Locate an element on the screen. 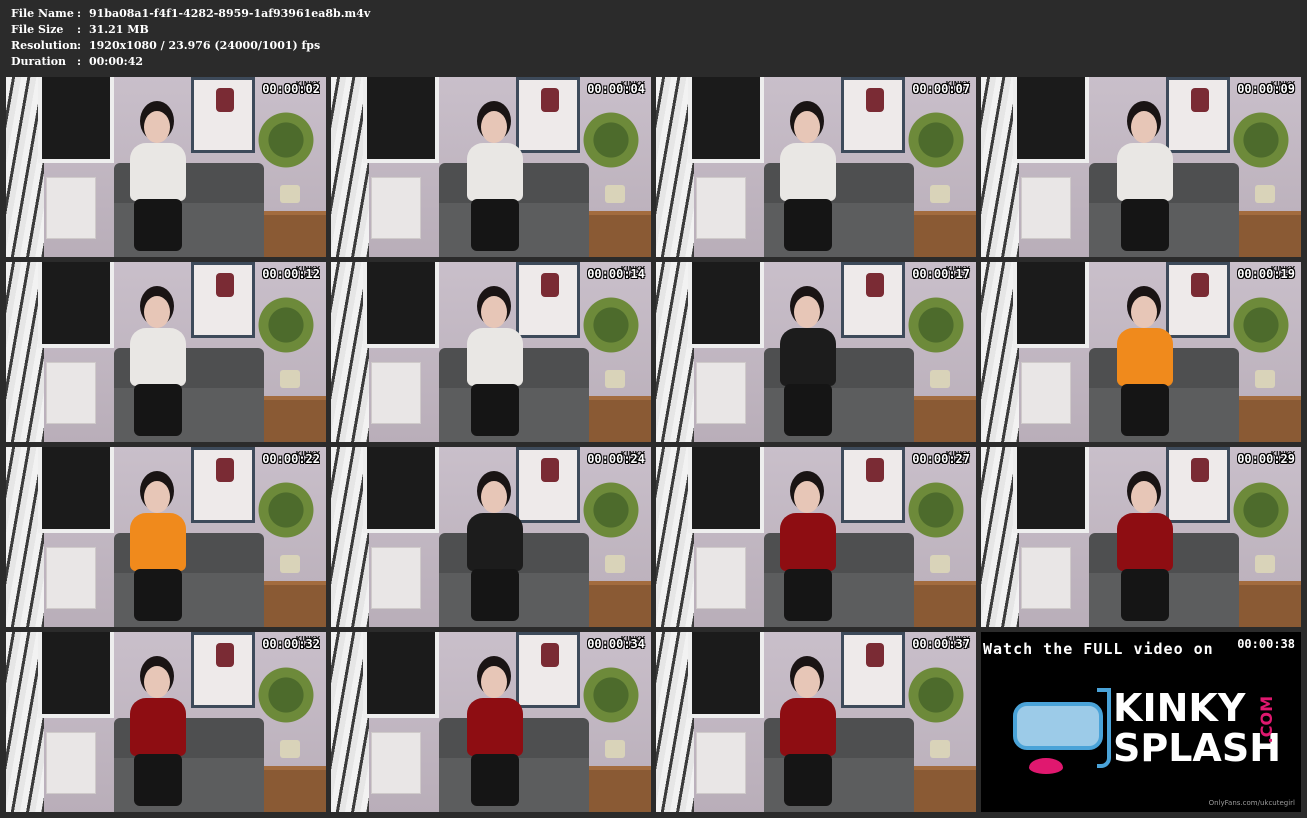  video-thumbnail: KINKY SPLASH 00:00:22 is located at coordinates (166, 537).